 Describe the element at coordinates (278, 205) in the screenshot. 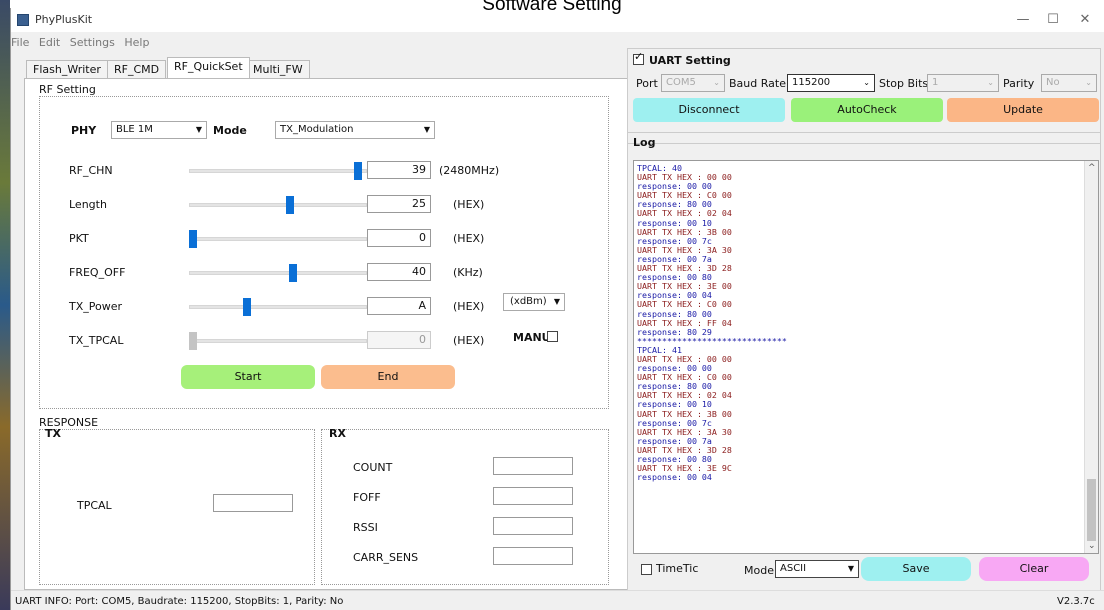

I see `length-slider-track` at that location.